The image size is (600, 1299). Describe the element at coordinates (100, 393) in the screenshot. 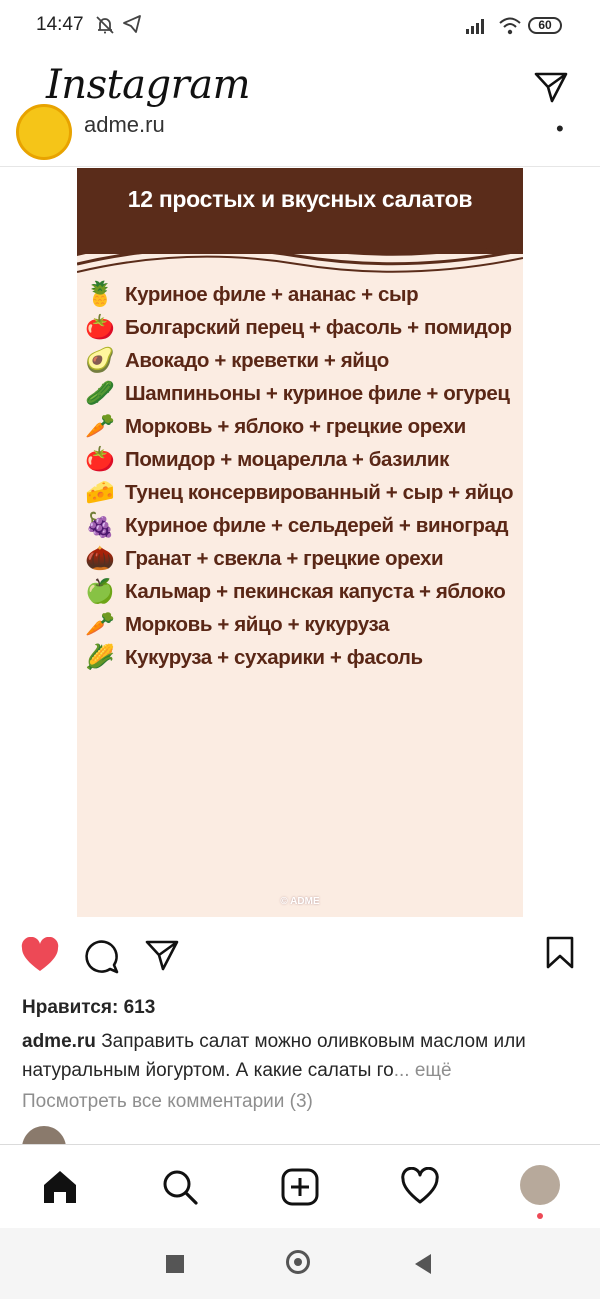

I see `cucumber-icon: 🥒` at that location.